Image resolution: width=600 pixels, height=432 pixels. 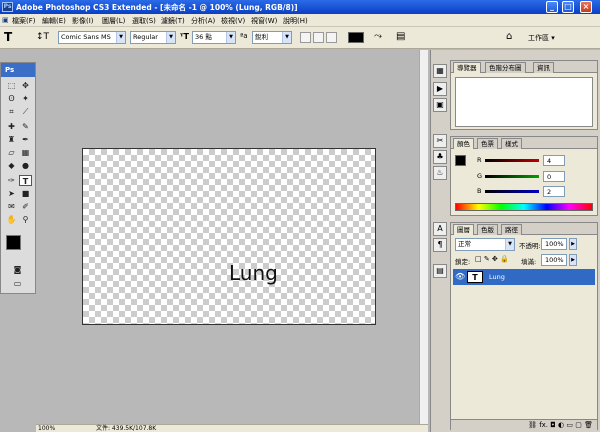 What do you see at coordinates (554, 176) in the screenshot?
I see `g-value-input: 0` at bounding box center [554, 176].